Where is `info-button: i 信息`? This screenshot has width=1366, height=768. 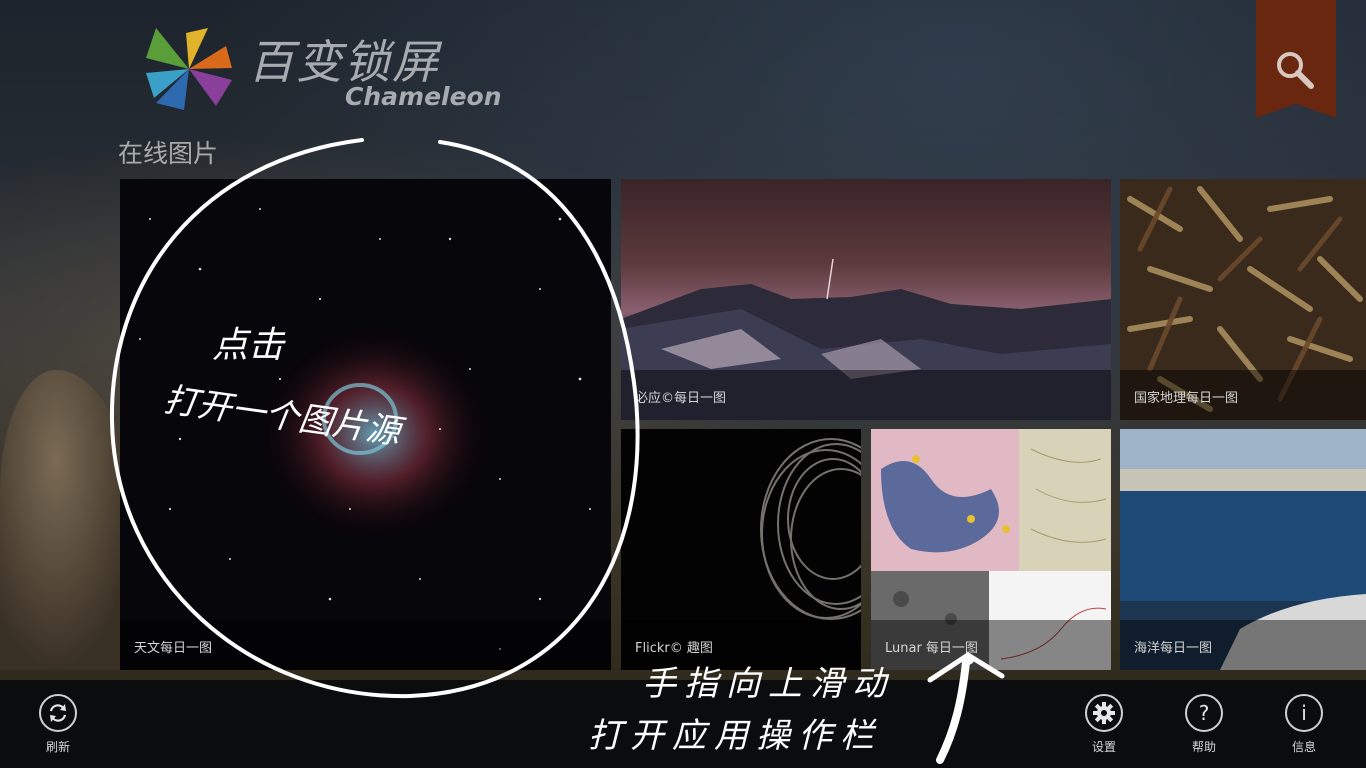
info-button: i 信息 is located at coordinates (1304, 724).